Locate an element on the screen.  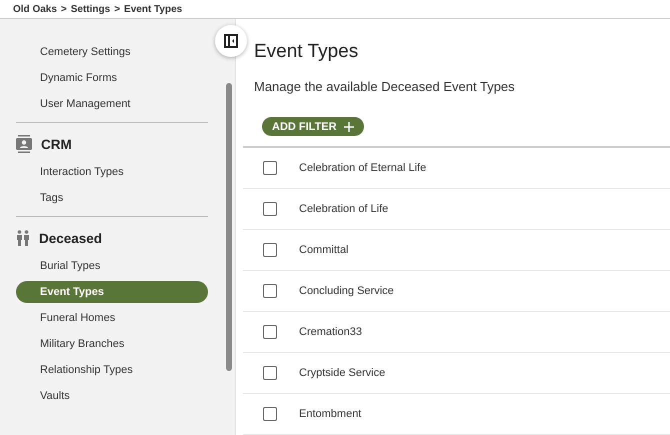
people-icon is located at coordinates (23, 238).